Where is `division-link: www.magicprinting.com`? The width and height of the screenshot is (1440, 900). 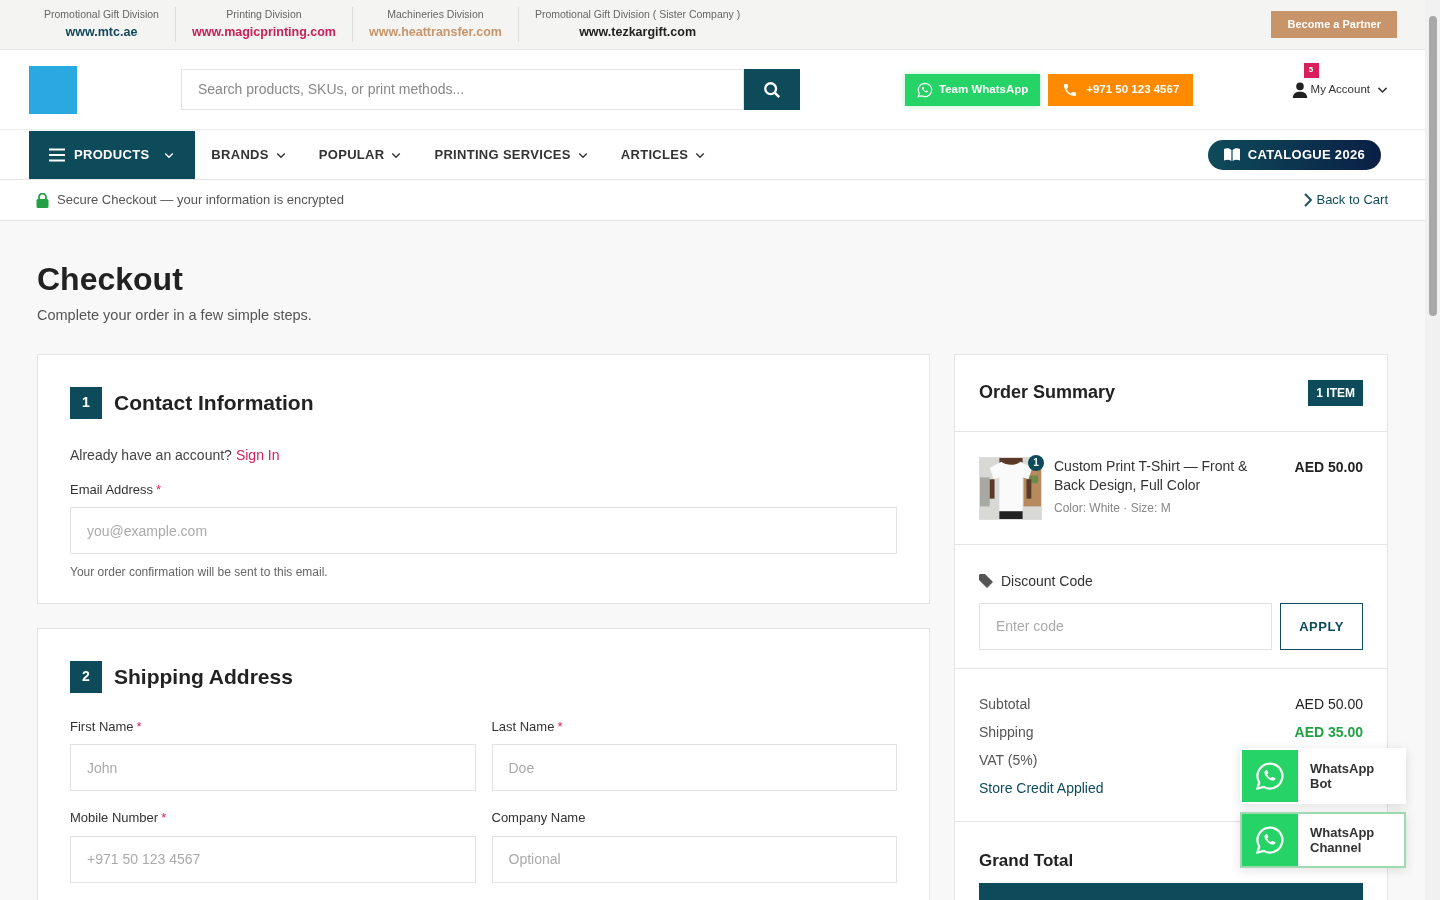
division-link: www.magicprinting.com is located at coordinates (263, 32).